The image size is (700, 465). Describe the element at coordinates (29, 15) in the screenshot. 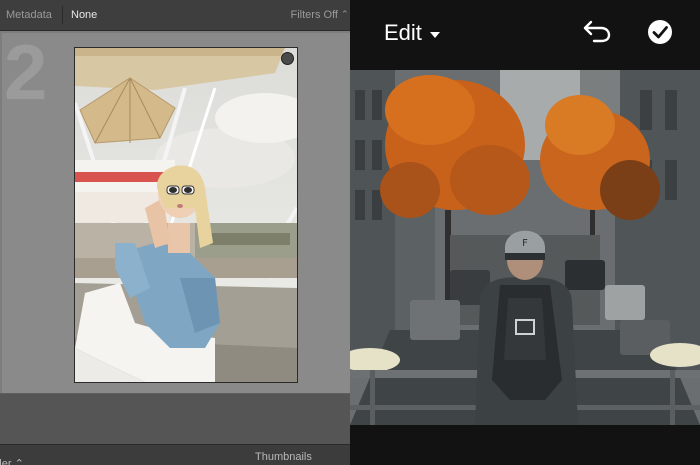

I see `metadata-filter-tab: Metadata` at that location.